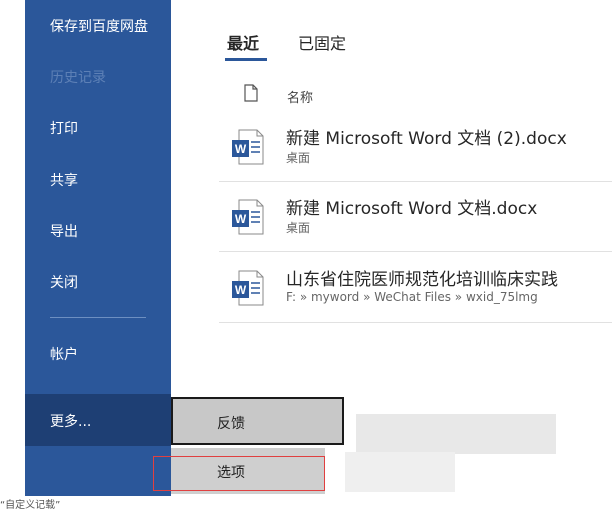 The image size is (612, 511). Describe the element at coordinates (64, 231) in the screenshot. I see `sidebar-item-export: 导出` at that location.